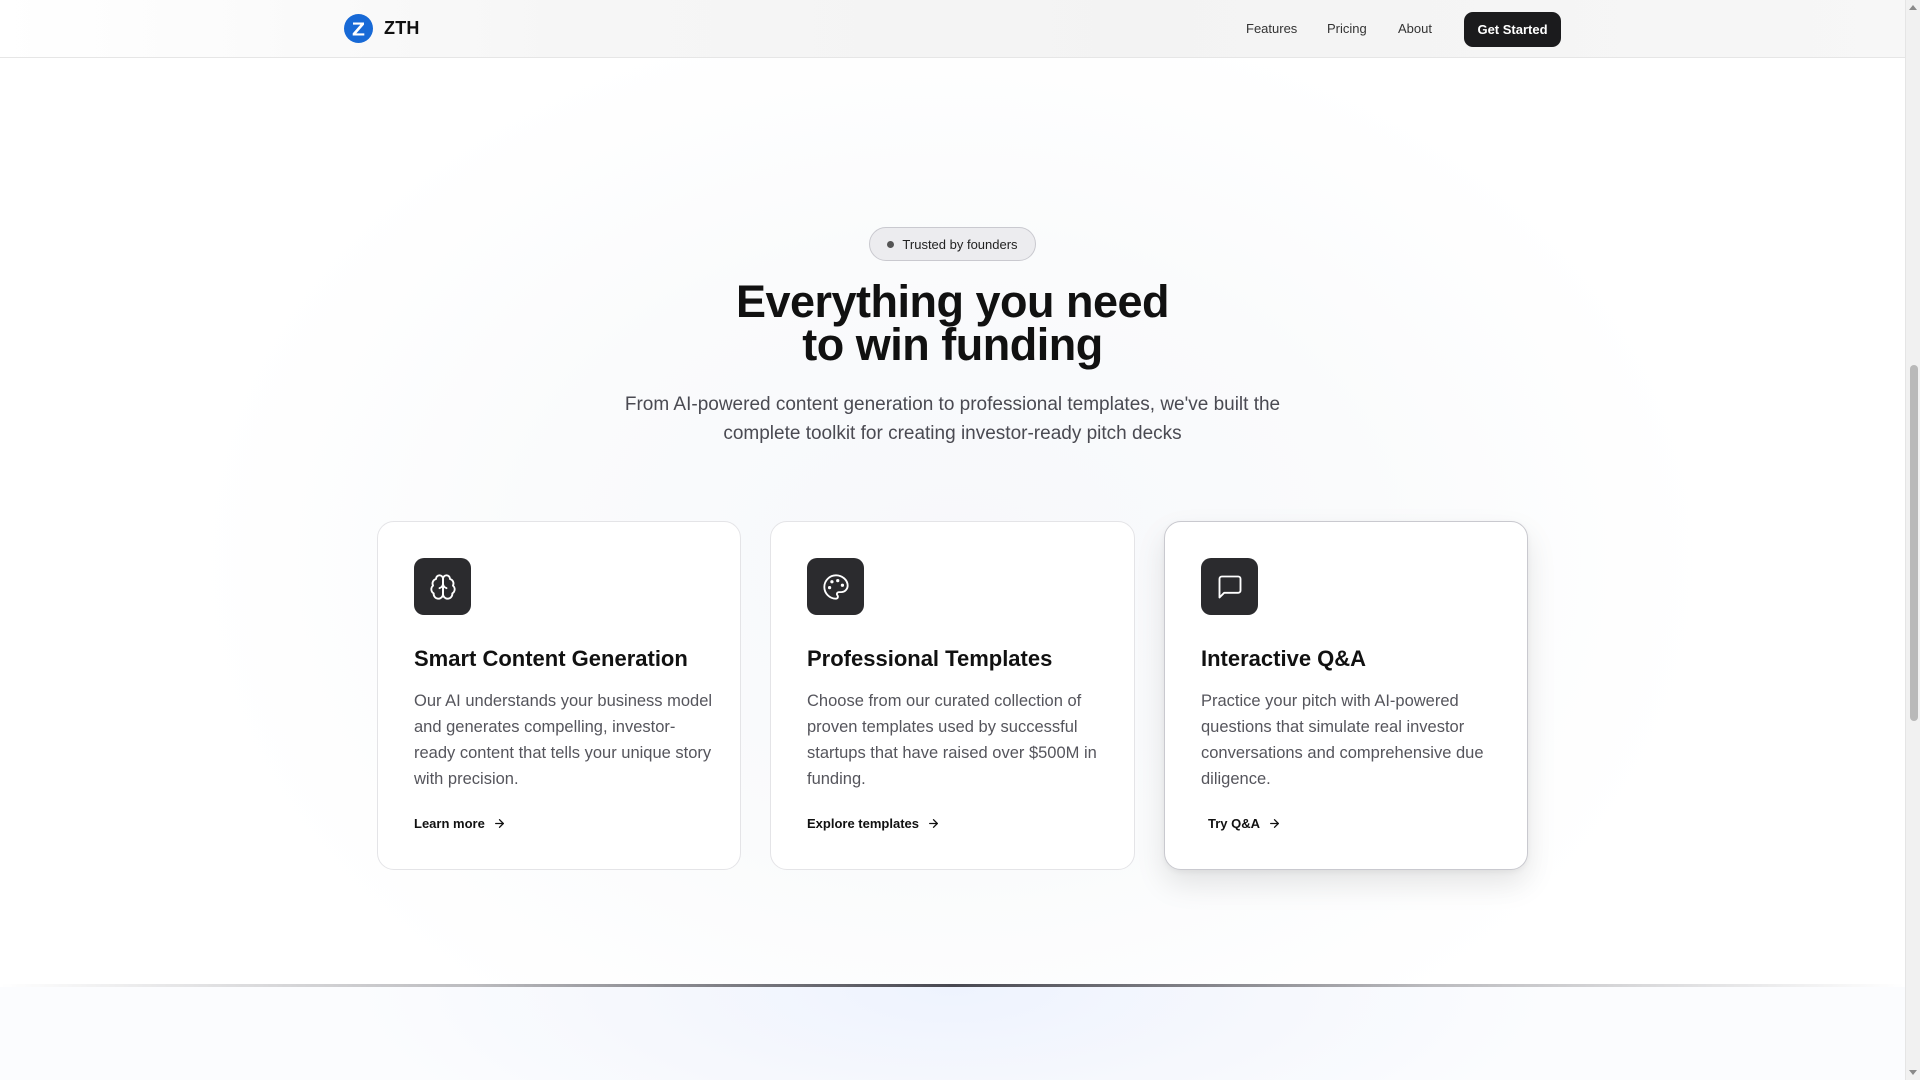  What do you see at coordinates (960, 244) in the screenshot?
I see `badge-label: Trusted by founders` at bounding box center [960, 244].